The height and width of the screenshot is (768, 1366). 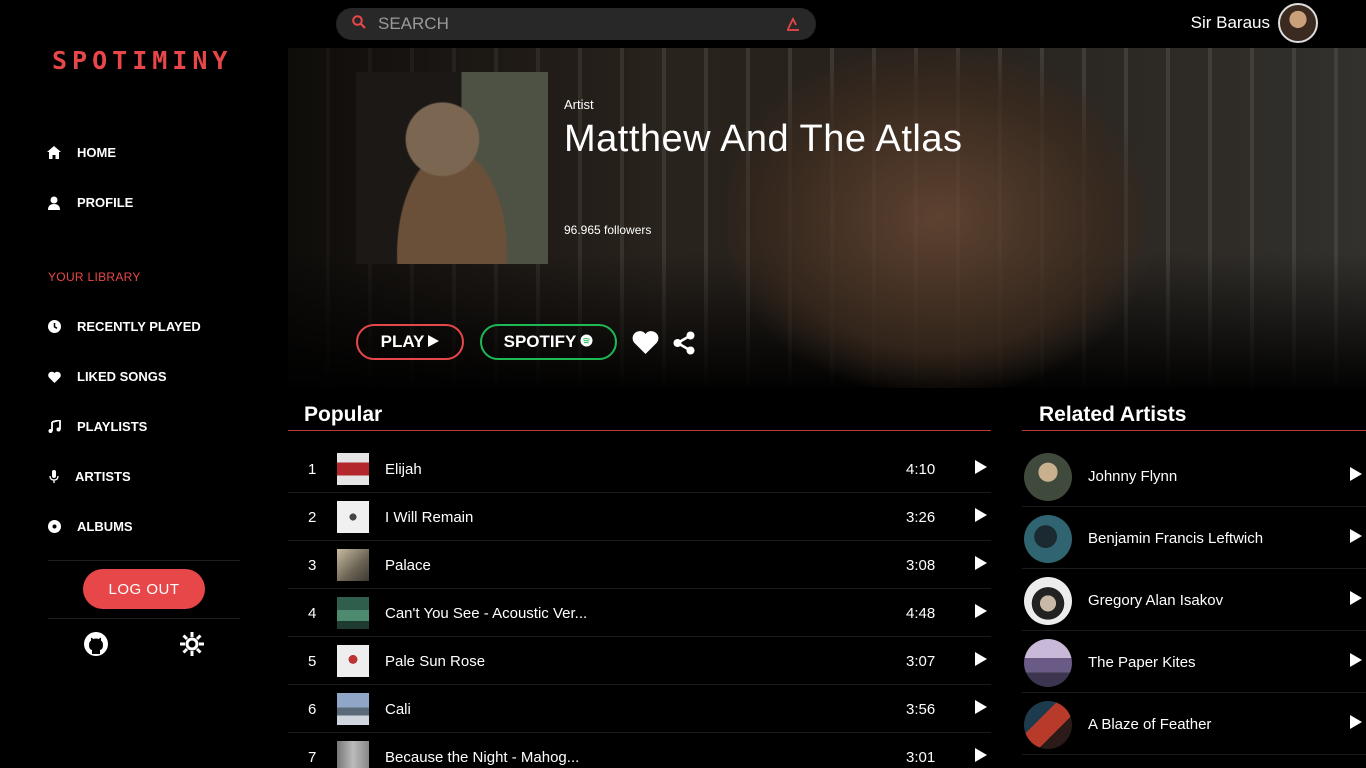 What do you see at coordinates (568, 24) in the screenshot?
I see `search-input` at bounding box center [568, 24].